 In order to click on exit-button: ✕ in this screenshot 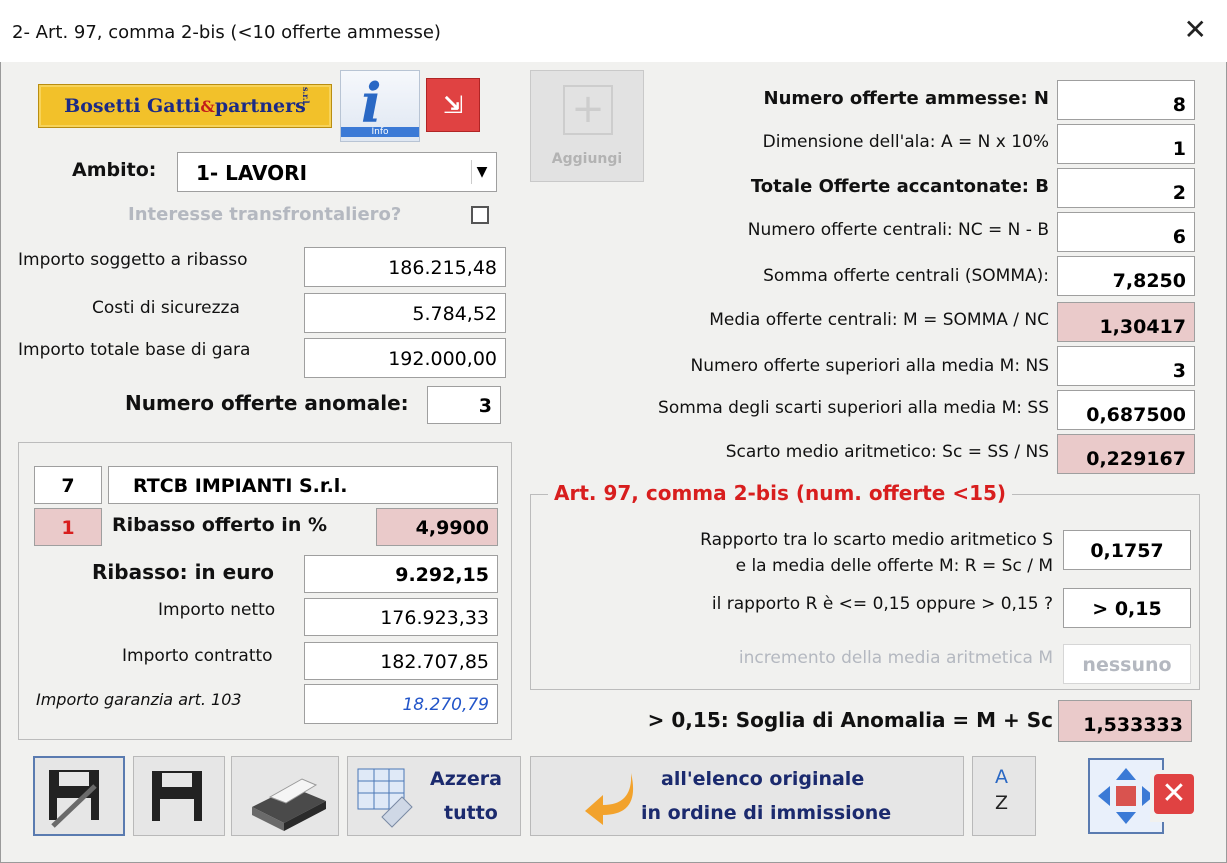, I will do `click(1174, 796)`.